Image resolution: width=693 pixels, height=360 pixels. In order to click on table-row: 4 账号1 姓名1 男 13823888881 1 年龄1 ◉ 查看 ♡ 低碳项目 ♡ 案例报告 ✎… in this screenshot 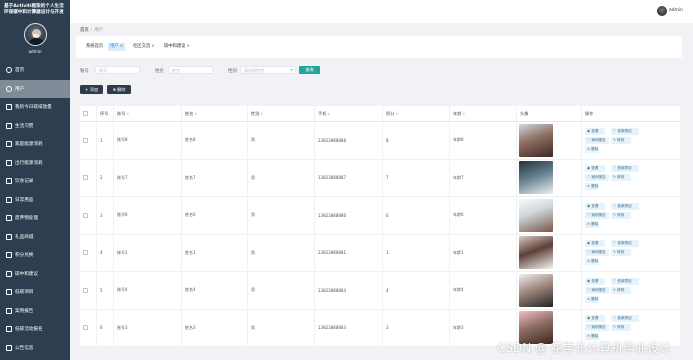, I will do `click(380, 253)`.